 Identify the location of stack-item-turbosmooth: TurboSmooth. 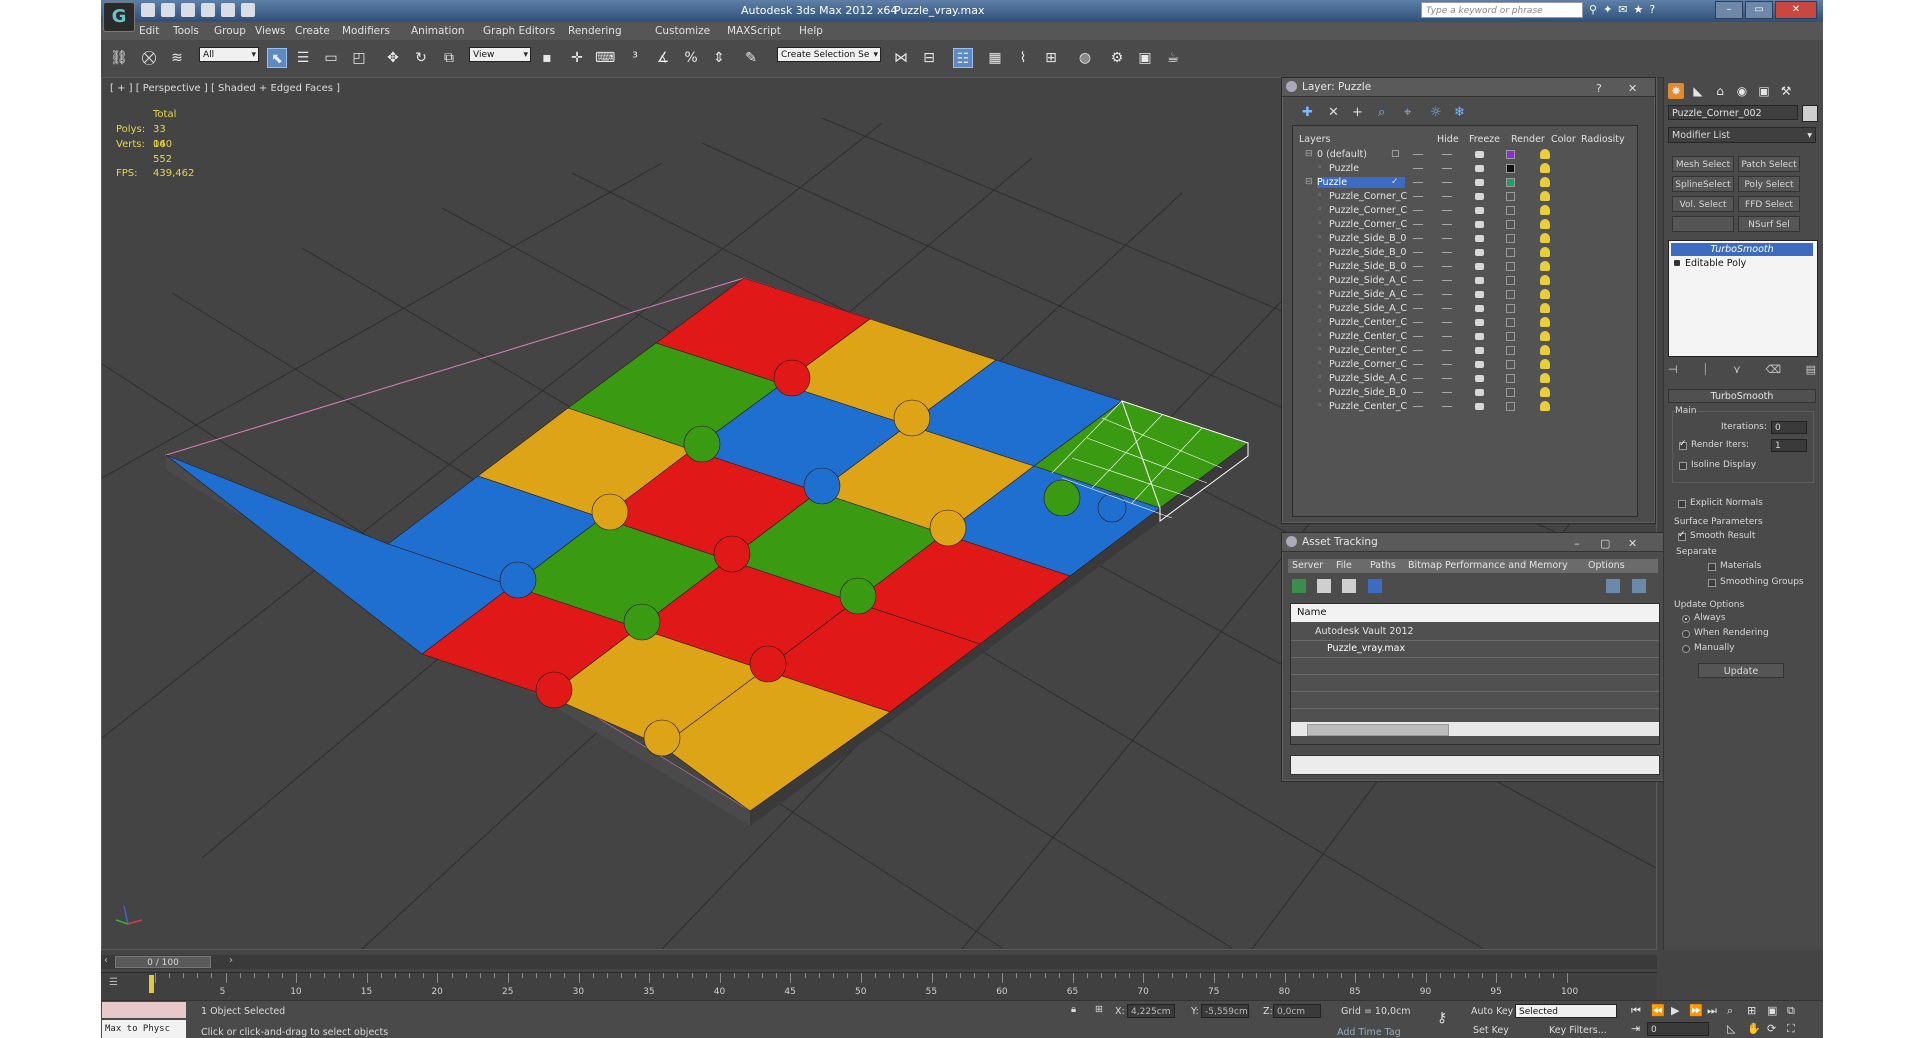
(1742, 249).